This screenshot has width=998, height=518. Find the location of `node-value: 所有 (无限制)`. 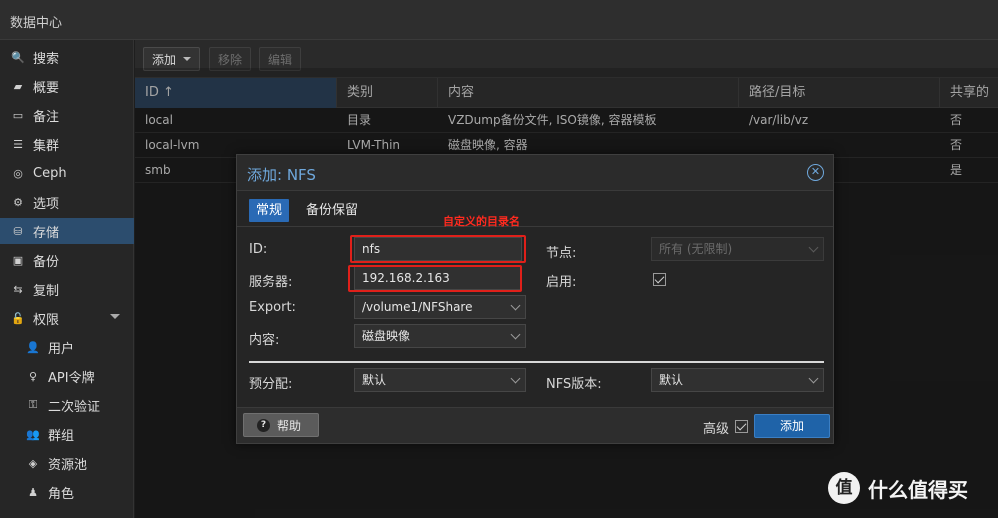

node-value: 所有 (无限制) is located at coordinates (696, 249).